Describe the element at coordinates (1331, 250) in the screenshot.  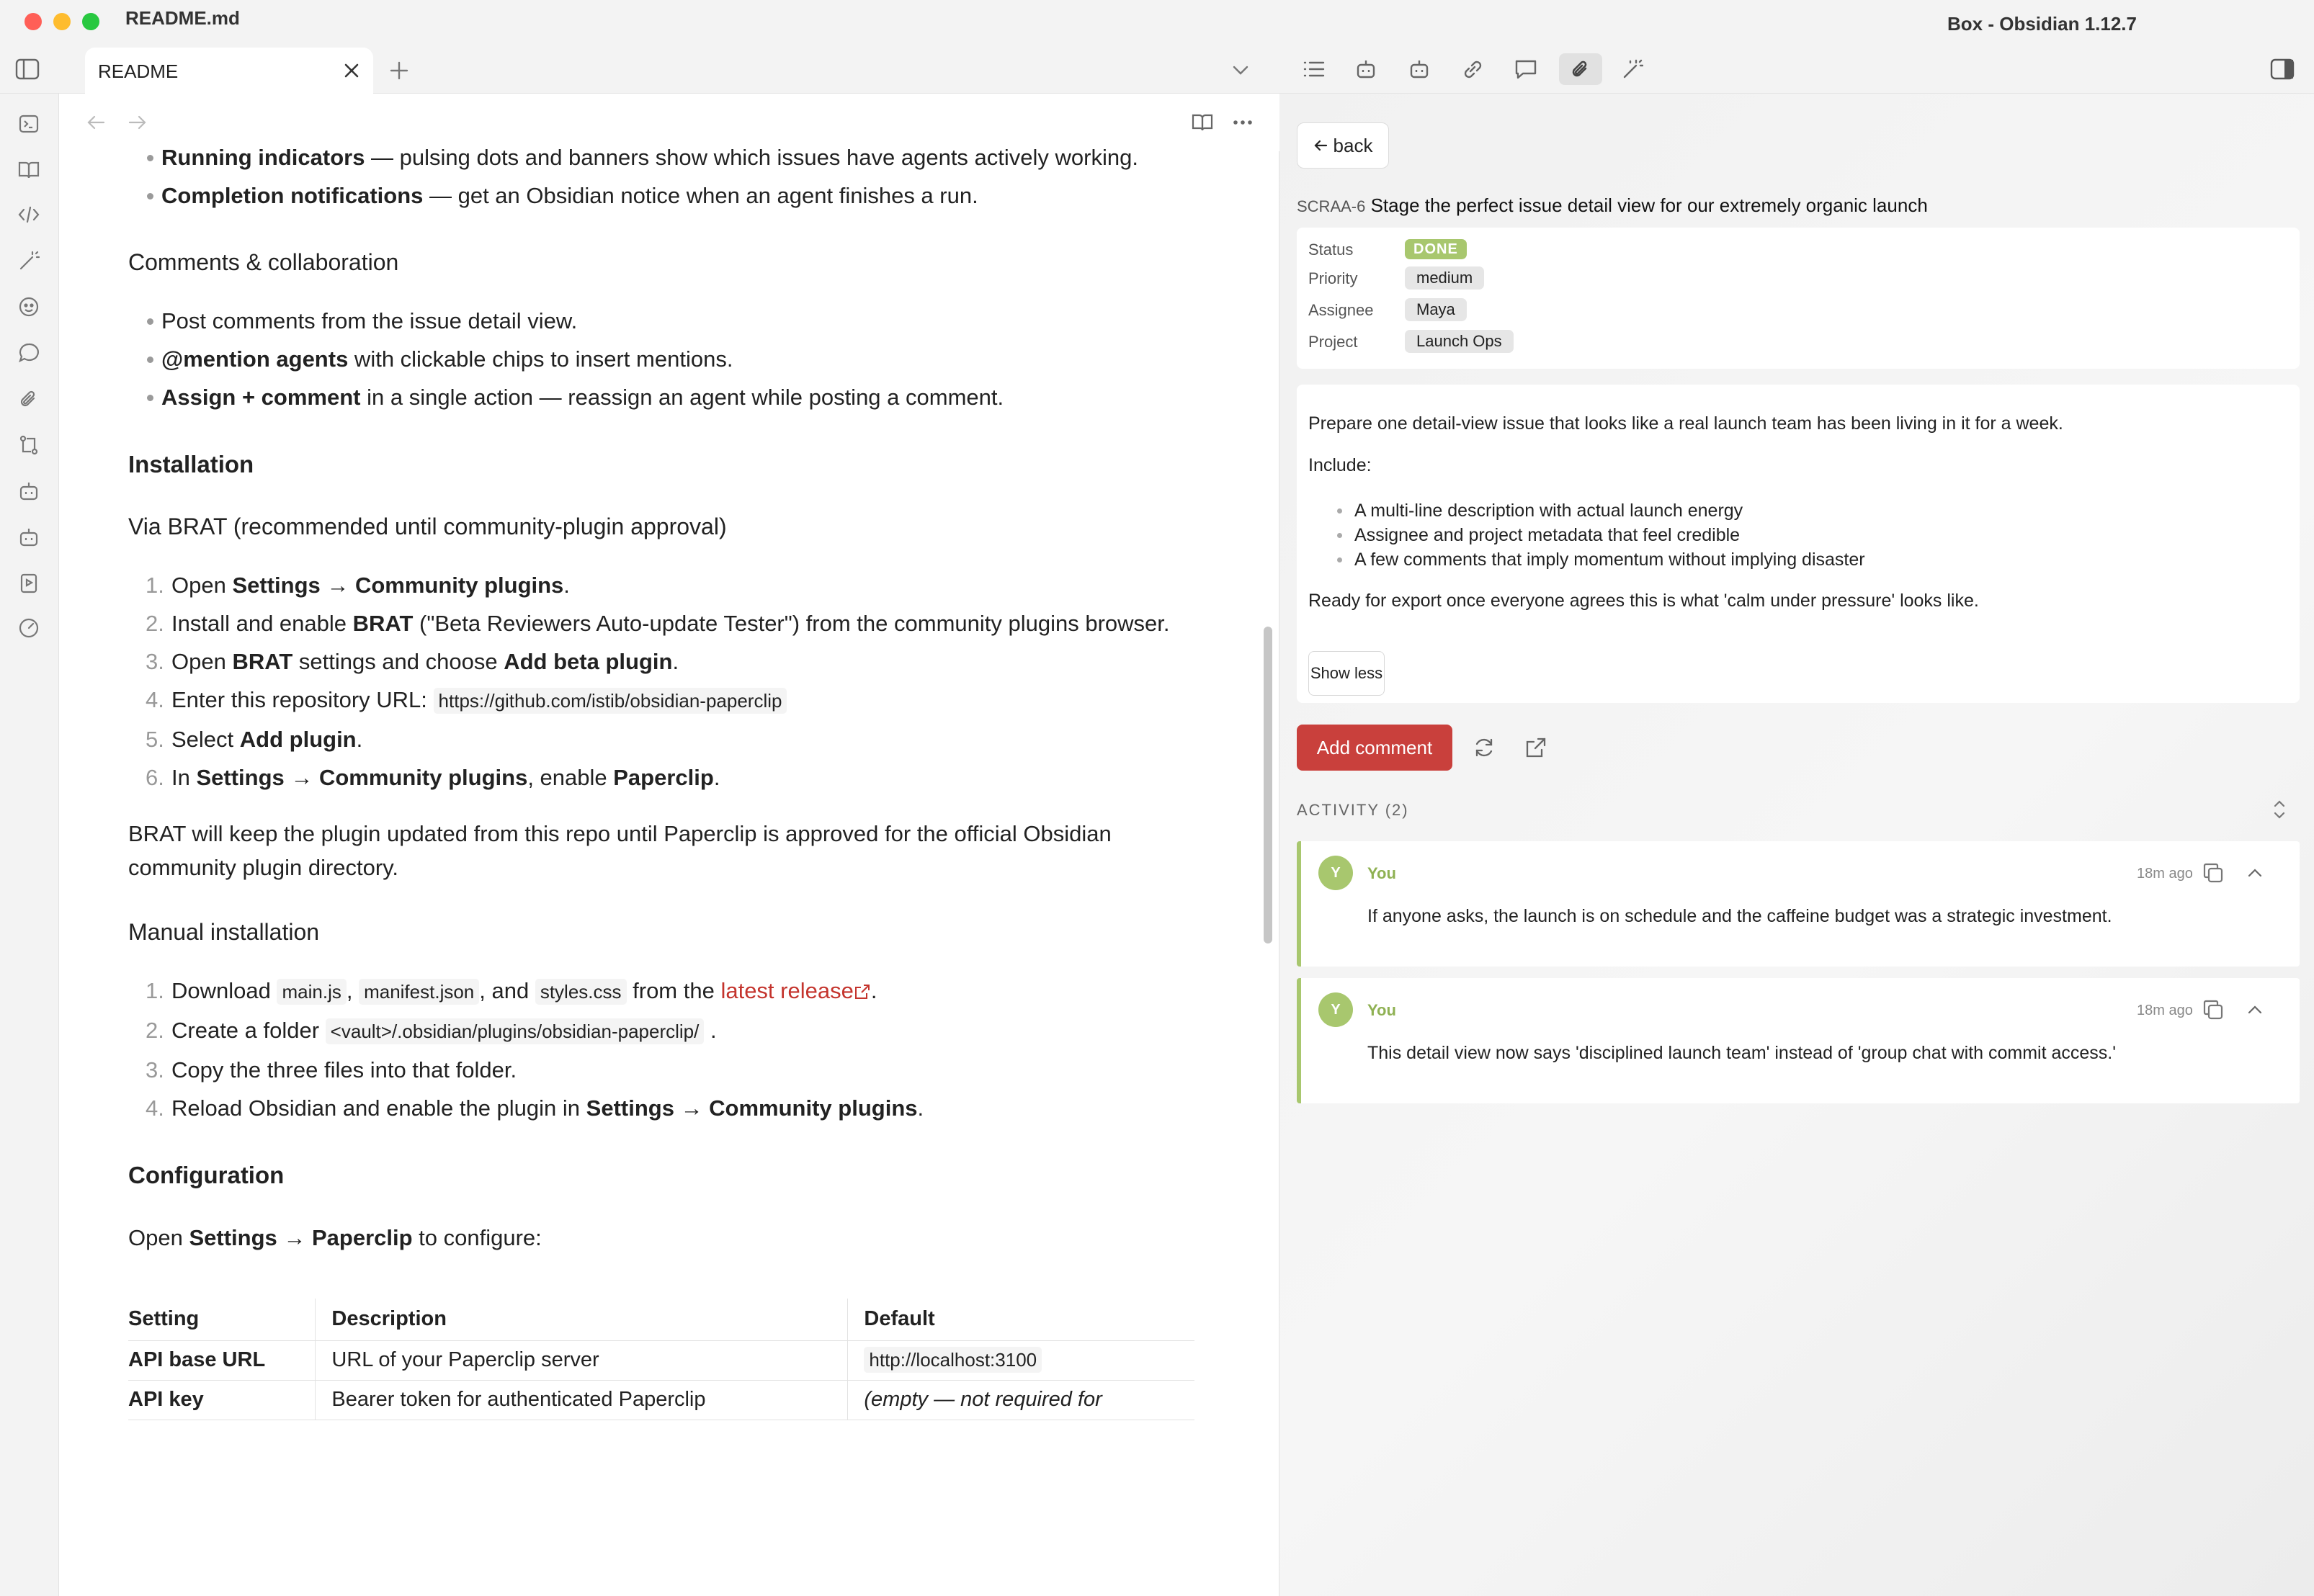
I see `status-label: Status` at that location.